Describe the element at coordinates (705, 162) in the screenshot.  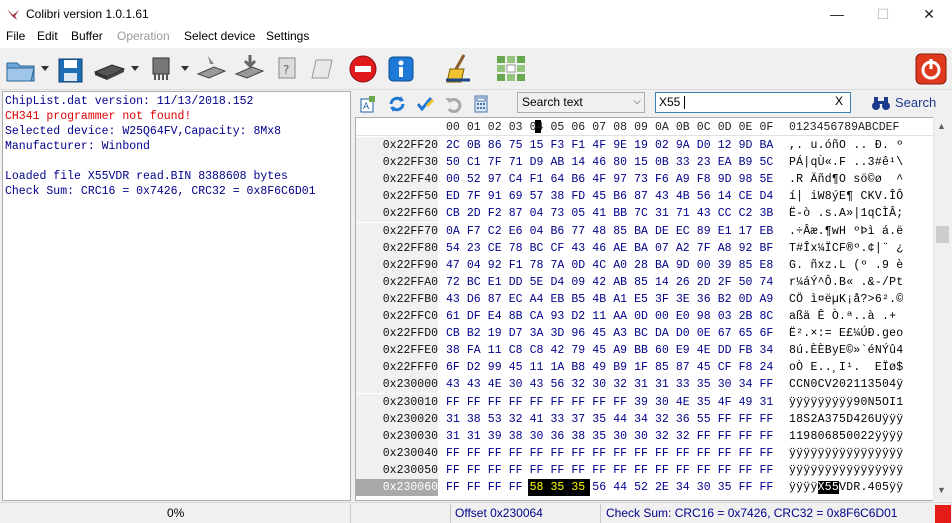
I see `hex-byte: 23` at that location.